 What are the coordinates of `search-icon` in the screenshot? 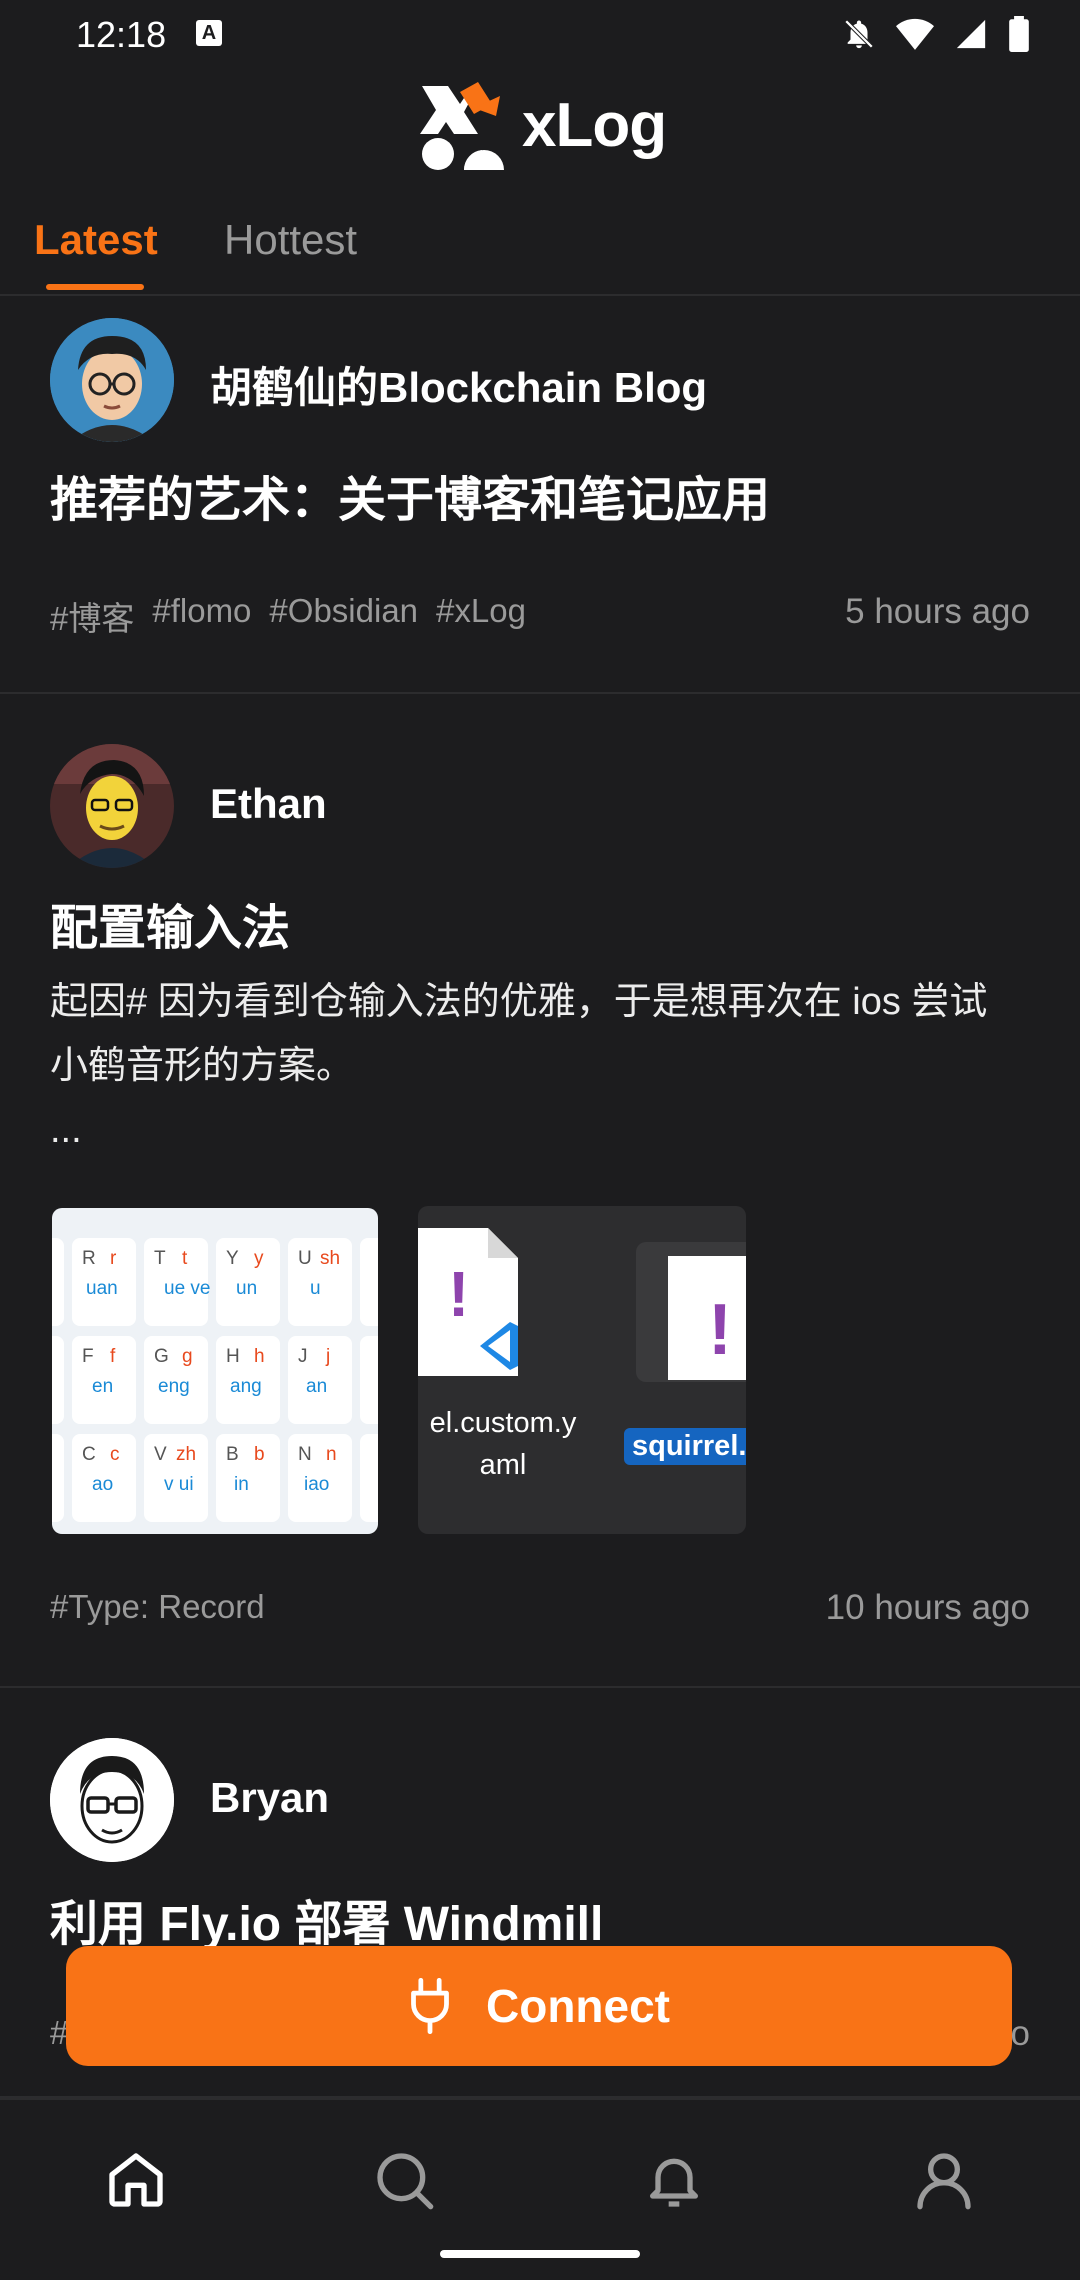 It's located at (405, 2181).